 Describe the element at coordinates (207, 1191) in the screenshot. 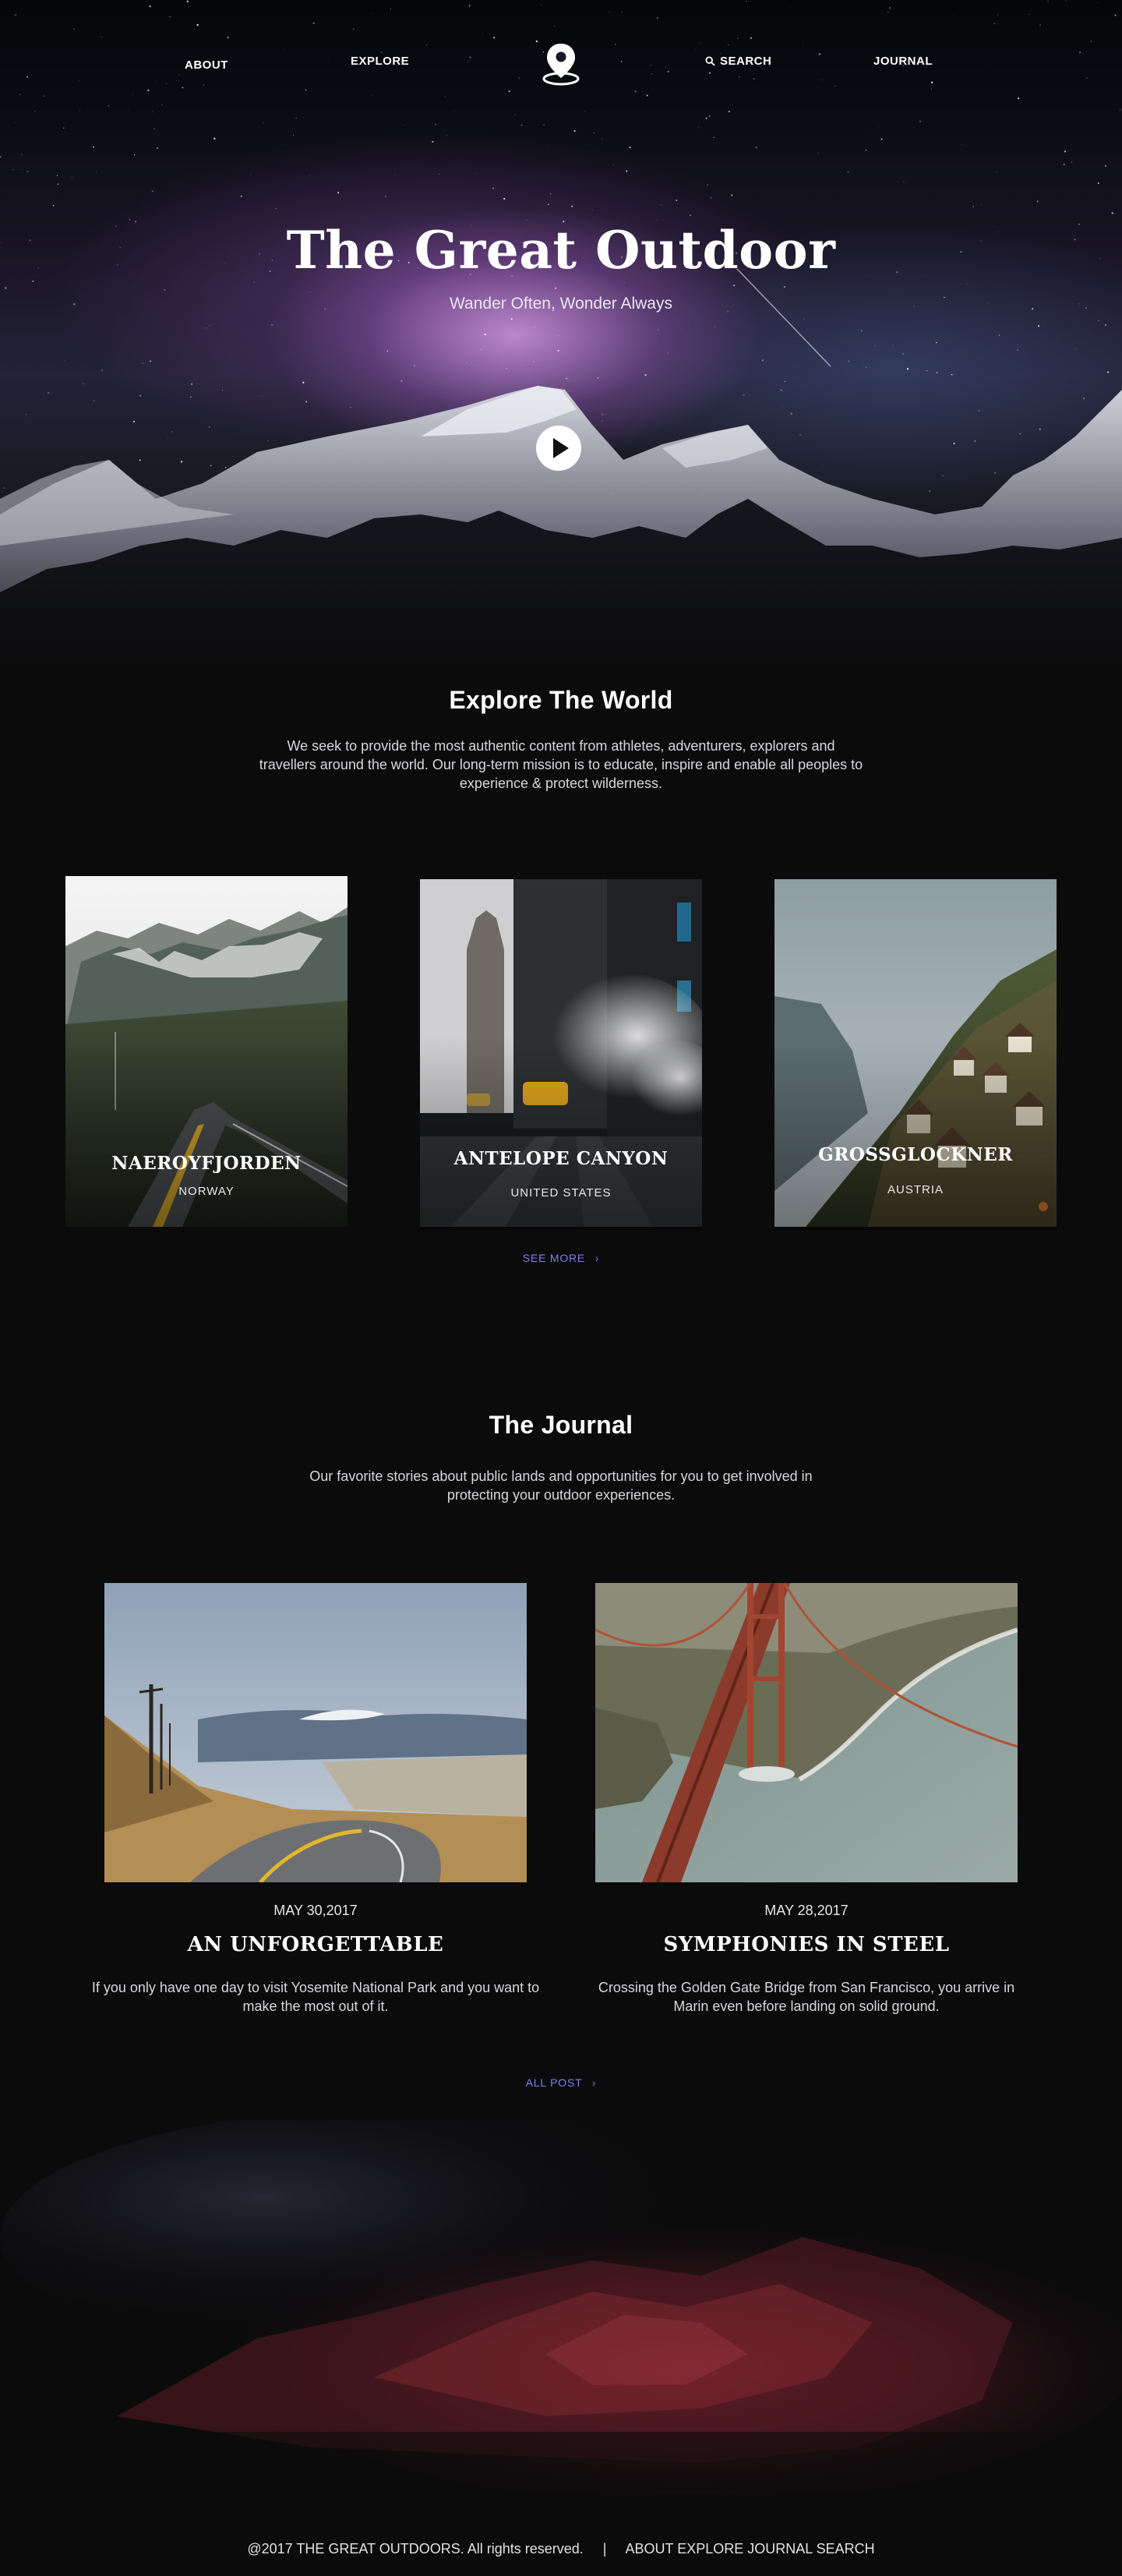

I see `card-country: NORWAY` at that location.